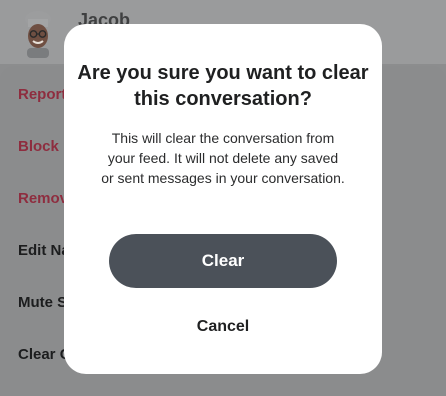 This screenshot has width=446, height=396. I want to click on menu-item-report: Report, so click(42, 94).